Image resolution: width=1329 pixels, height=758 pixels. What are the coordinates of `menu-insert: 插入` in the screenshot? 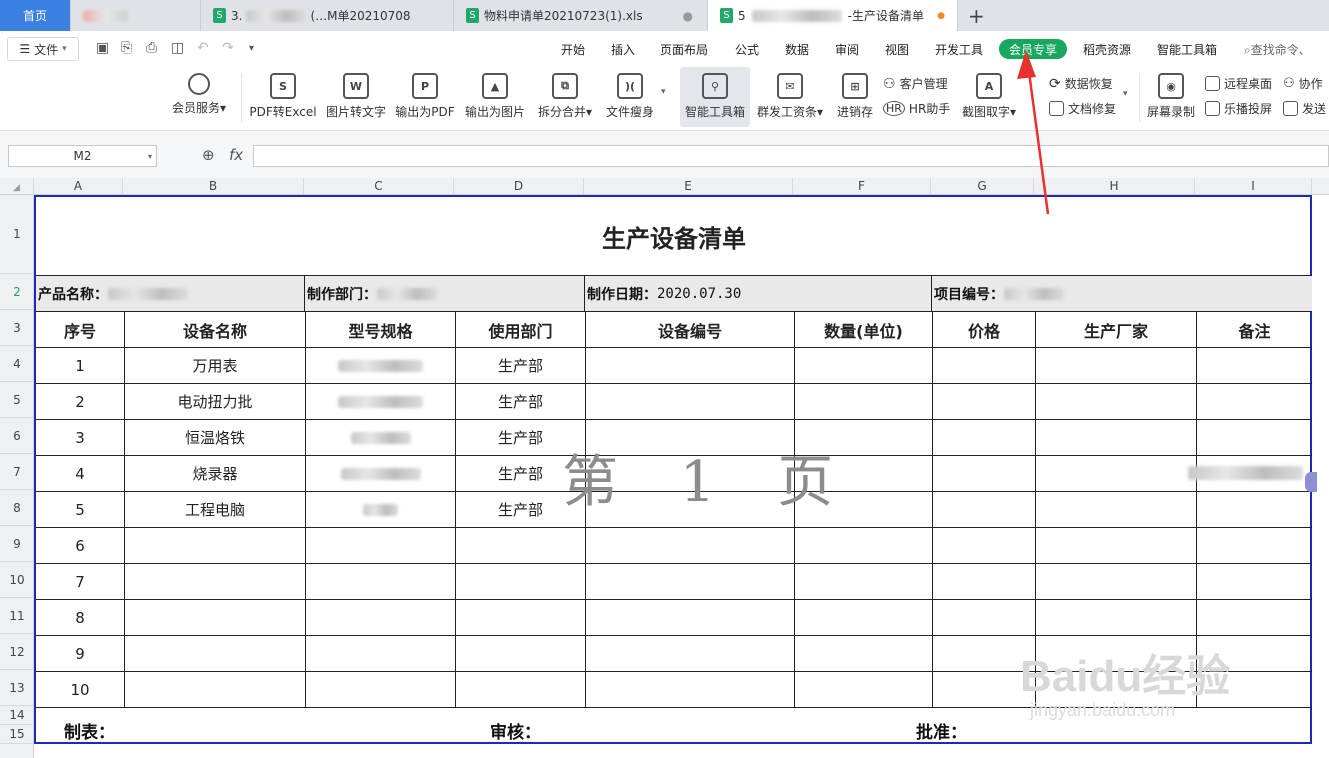 It's located at (623, 49).